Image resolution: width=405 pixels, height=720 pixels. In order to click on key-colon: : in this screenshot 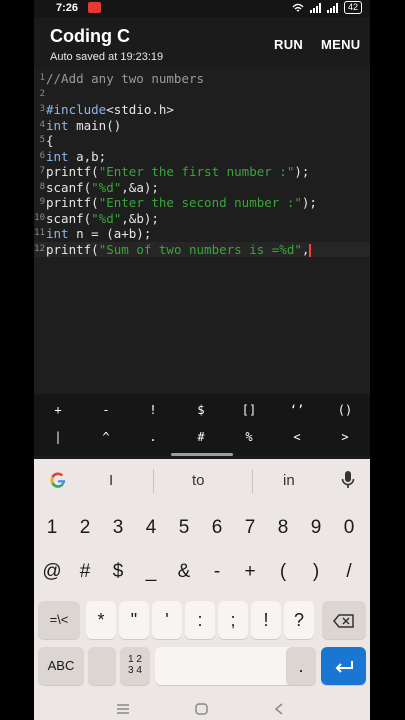, I will do `click(200, 620)`.